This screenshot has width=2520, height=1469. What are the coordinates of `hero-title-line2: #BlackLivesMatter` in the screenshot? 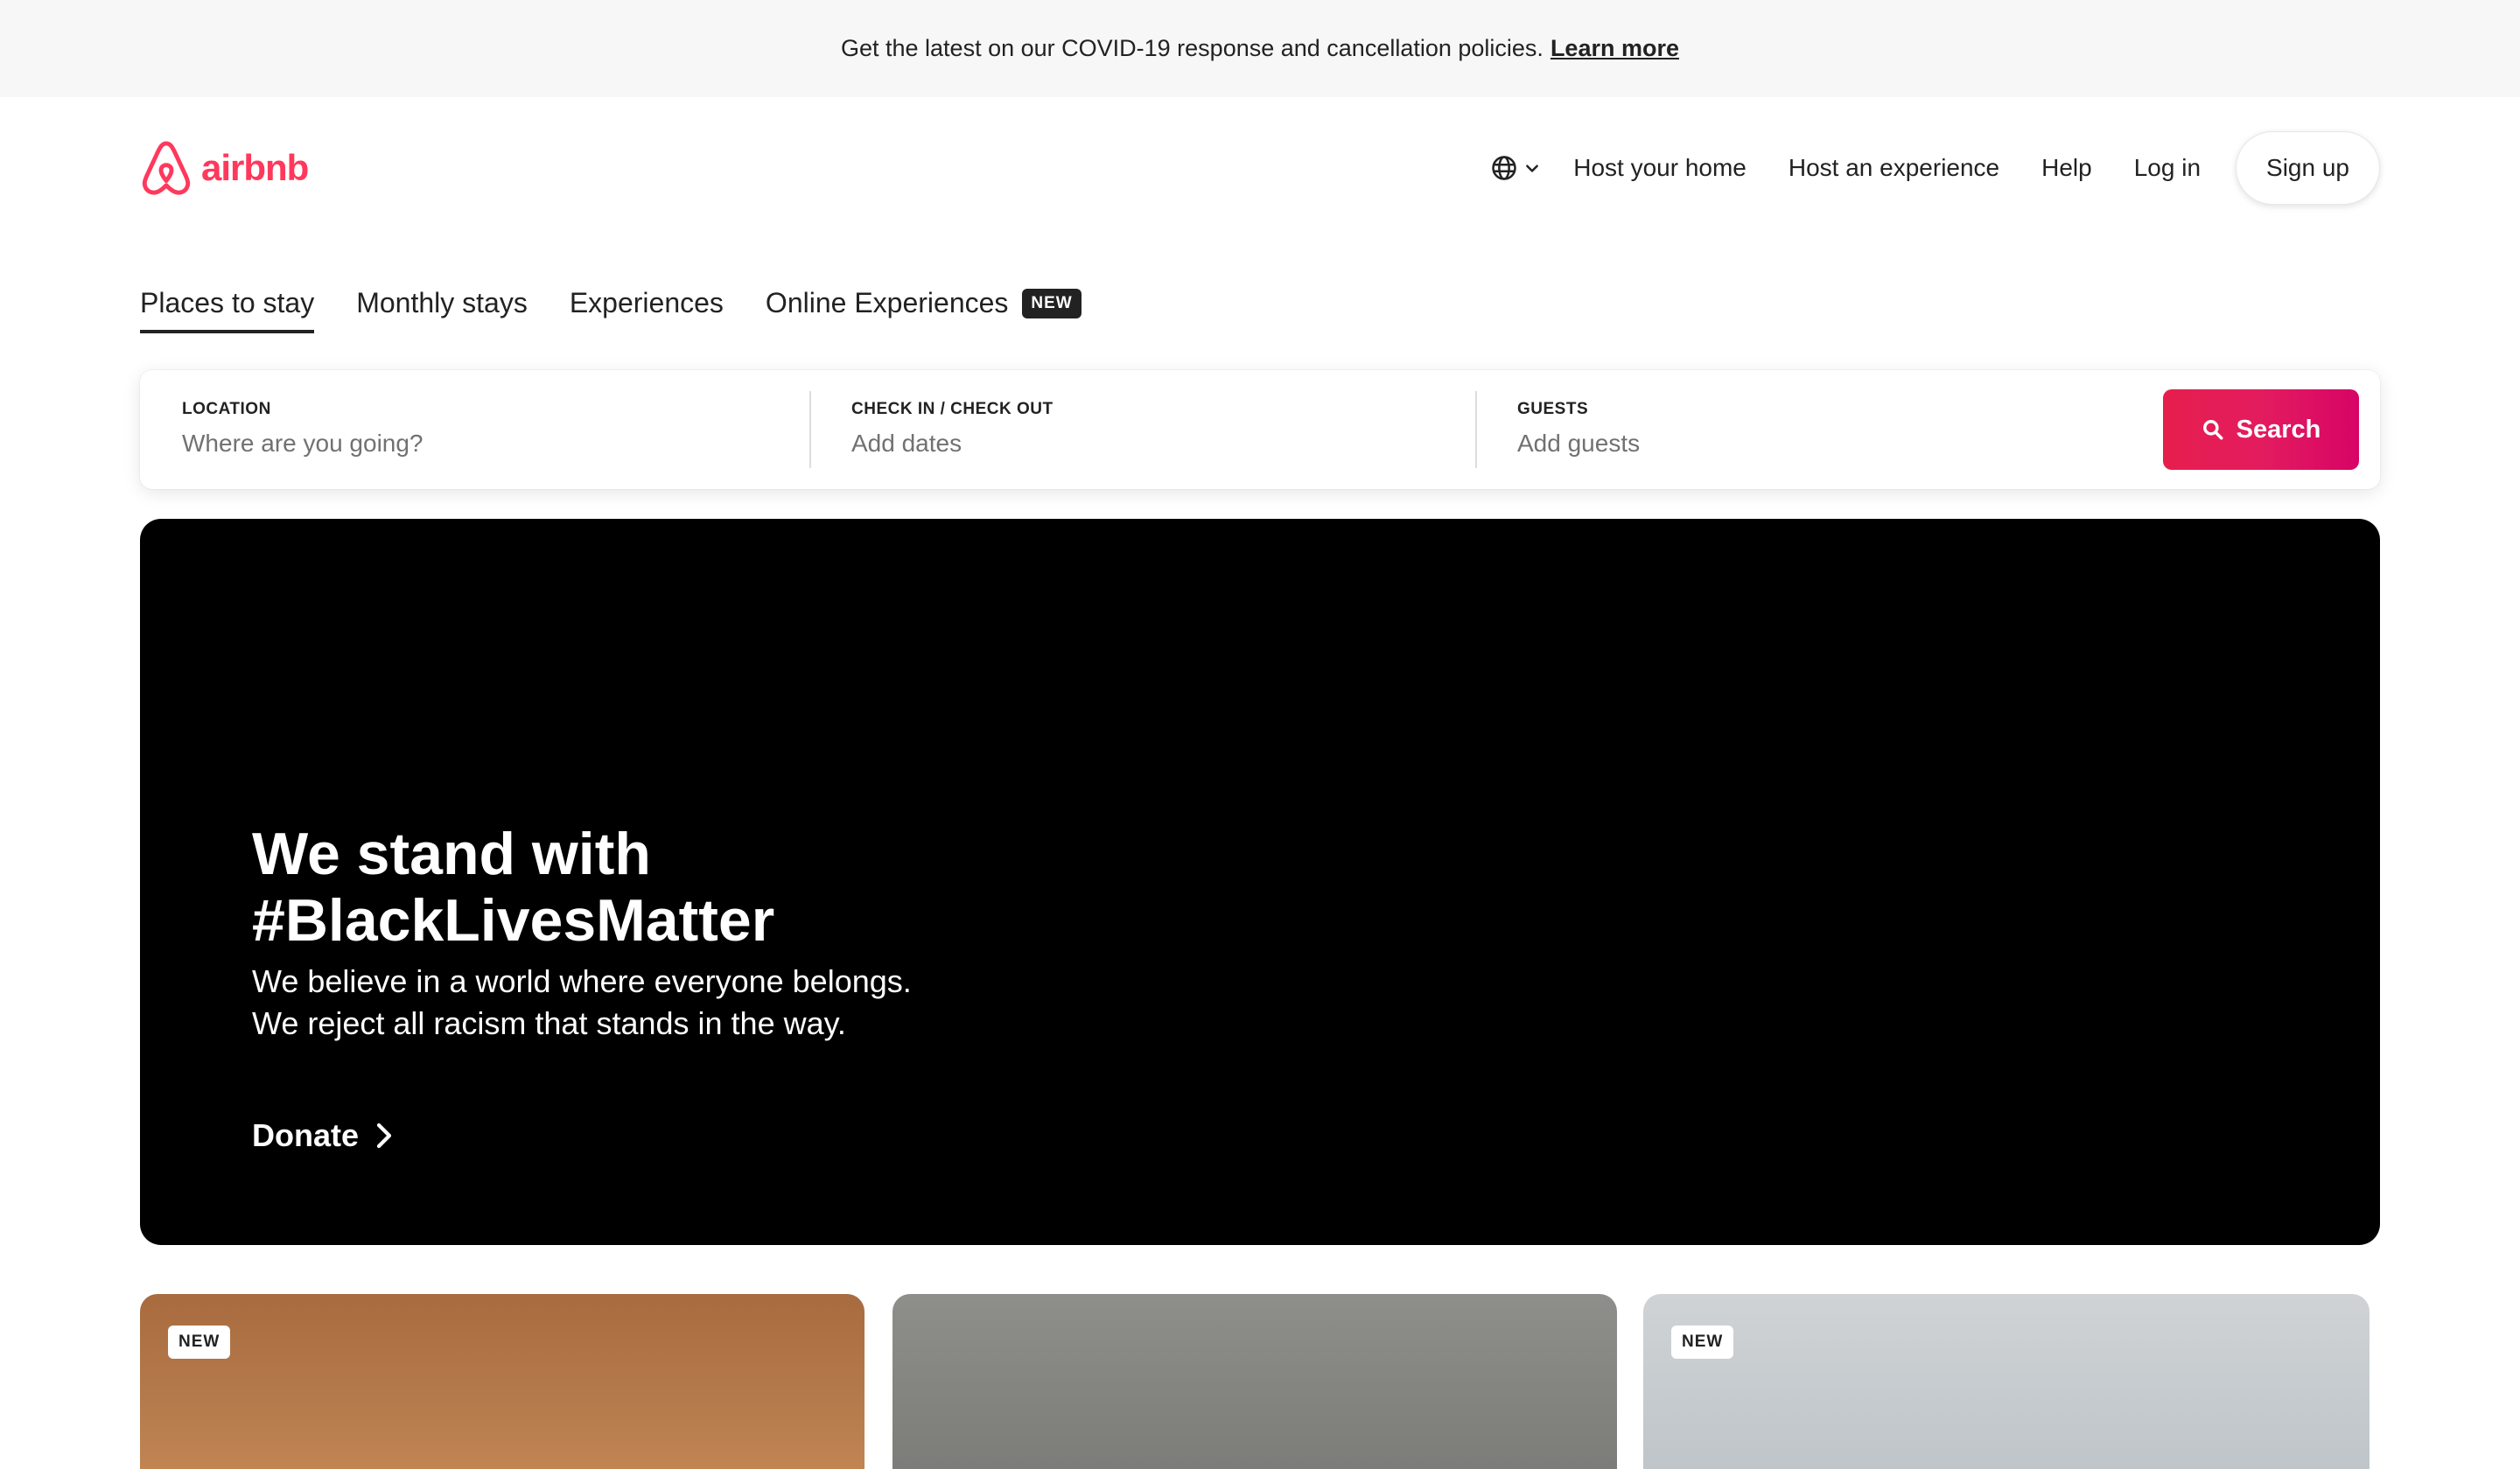 It's located at (513, 921).